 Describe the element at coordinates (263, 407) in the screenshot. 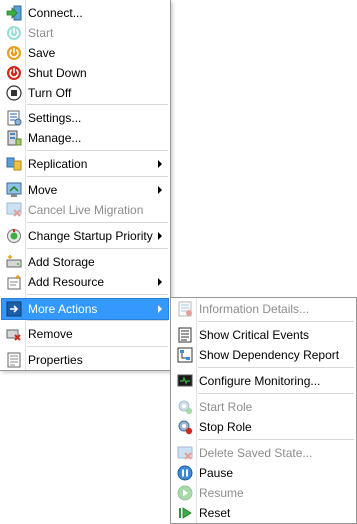

I see `menu-item-start-role: Start Role` at that location.